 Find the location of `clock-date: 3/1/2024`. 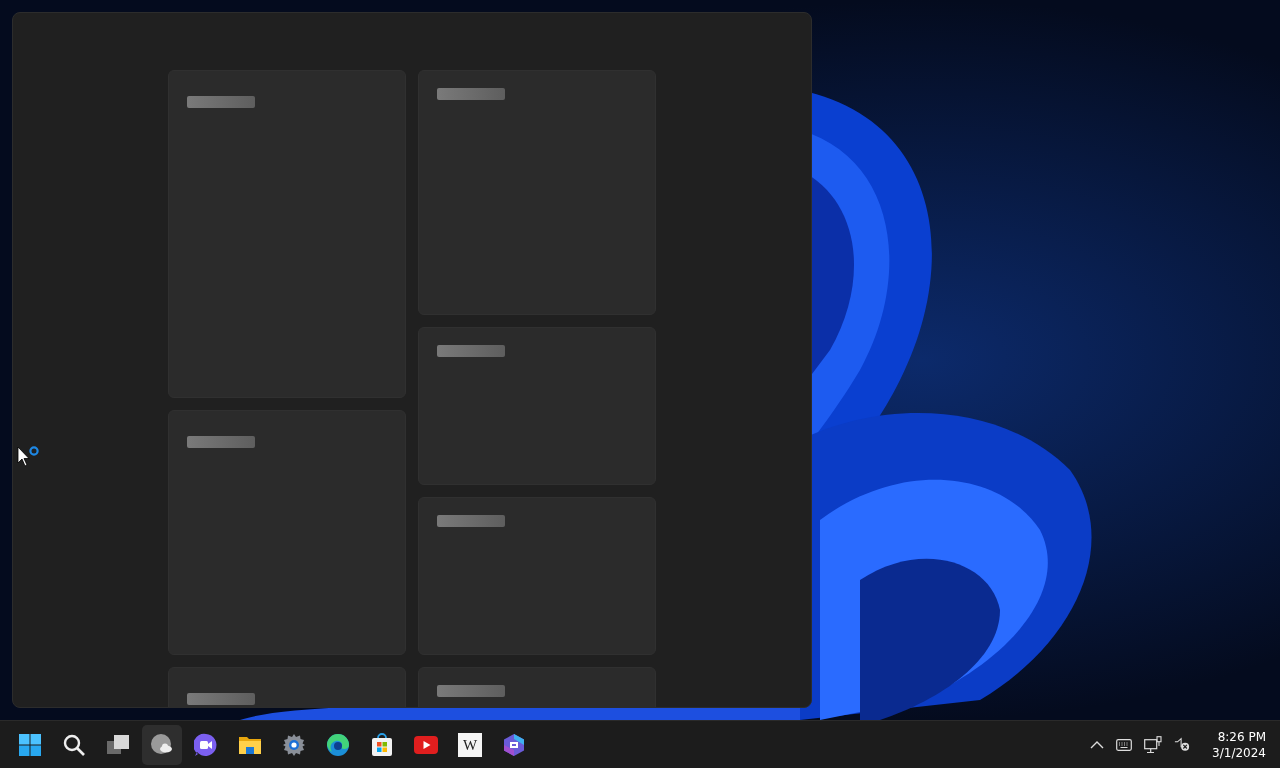

clock-date: 3/1/2024 is located at coordinates (1239, 752).